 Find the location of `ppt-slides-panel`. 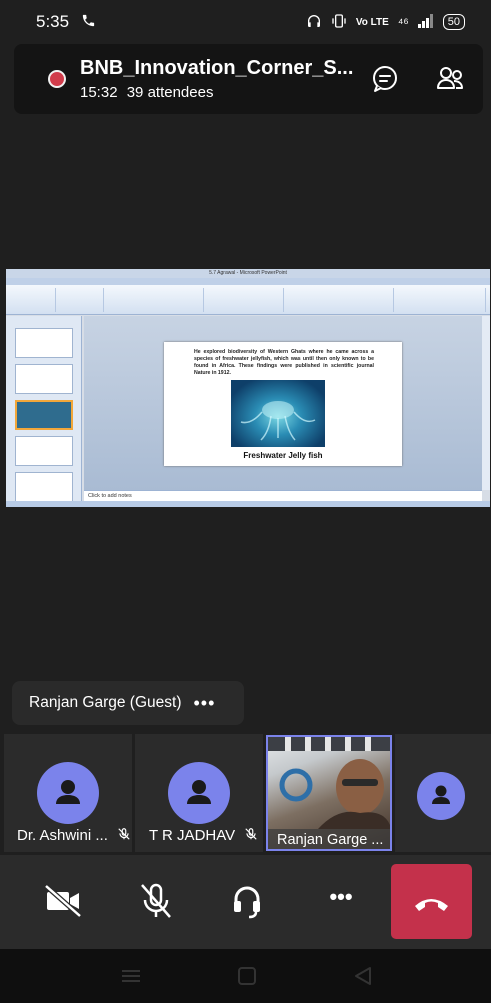

ppt-slides-panel is located at coordinates (44, 409).